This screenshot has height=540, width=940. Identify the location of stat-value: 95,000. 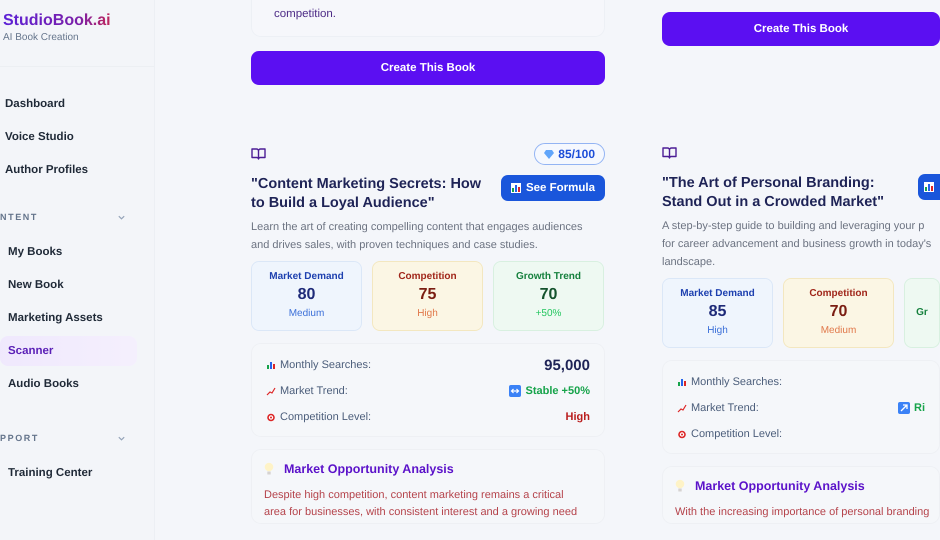
(567, 365).